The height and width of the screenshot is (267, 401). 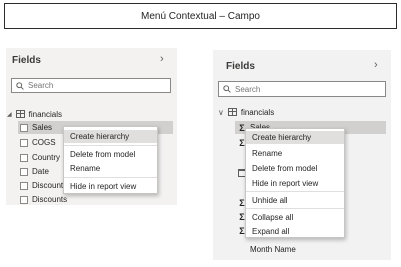 What do you see at coordinates (221, 112) in the screenshot?
I see `chevron-down-icon: ∨` at bounding box center [221, 112].